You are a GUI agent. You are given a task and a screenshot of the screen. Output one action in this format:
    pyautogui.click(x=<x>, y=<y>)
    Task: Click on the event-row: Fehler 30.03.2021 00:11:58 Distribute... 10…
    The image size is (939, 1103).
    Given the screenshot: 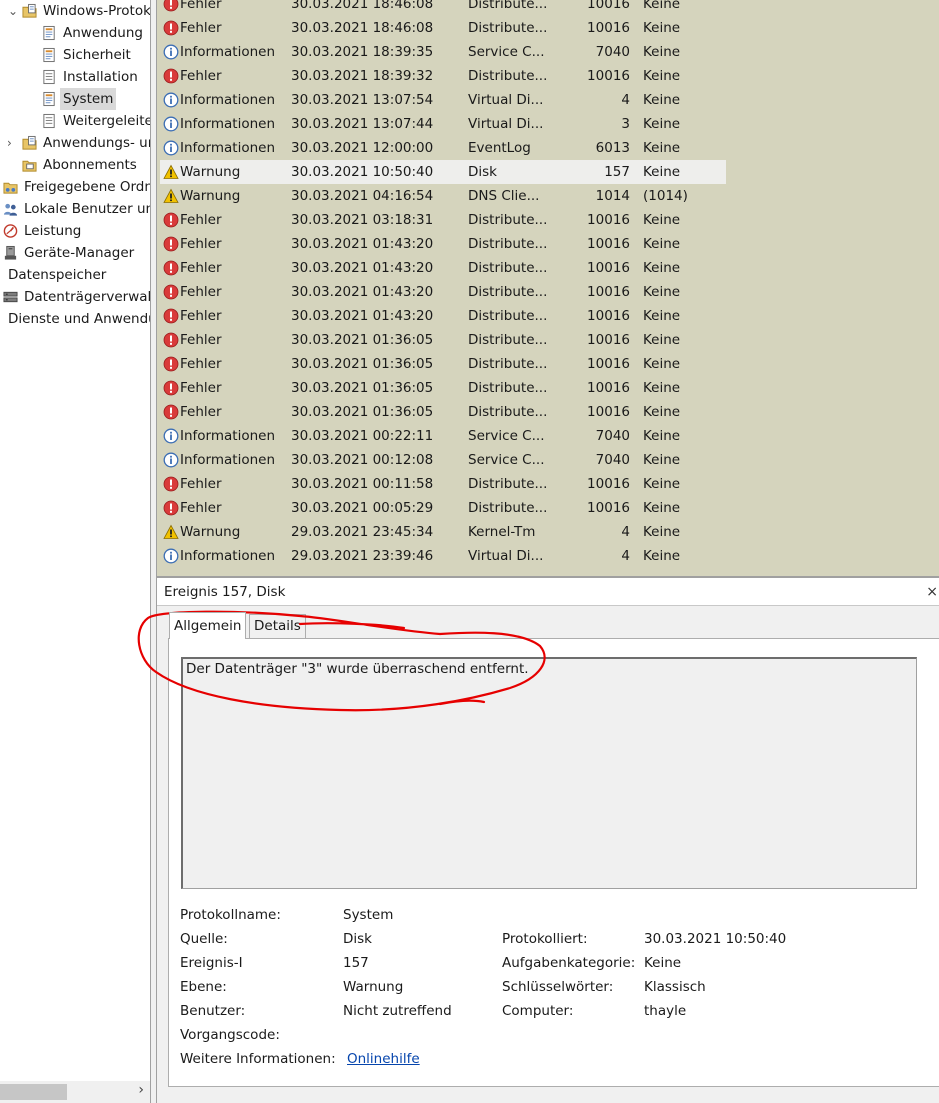 What is the action you would take?
    pyautogui.click(x=443, y=484)
    